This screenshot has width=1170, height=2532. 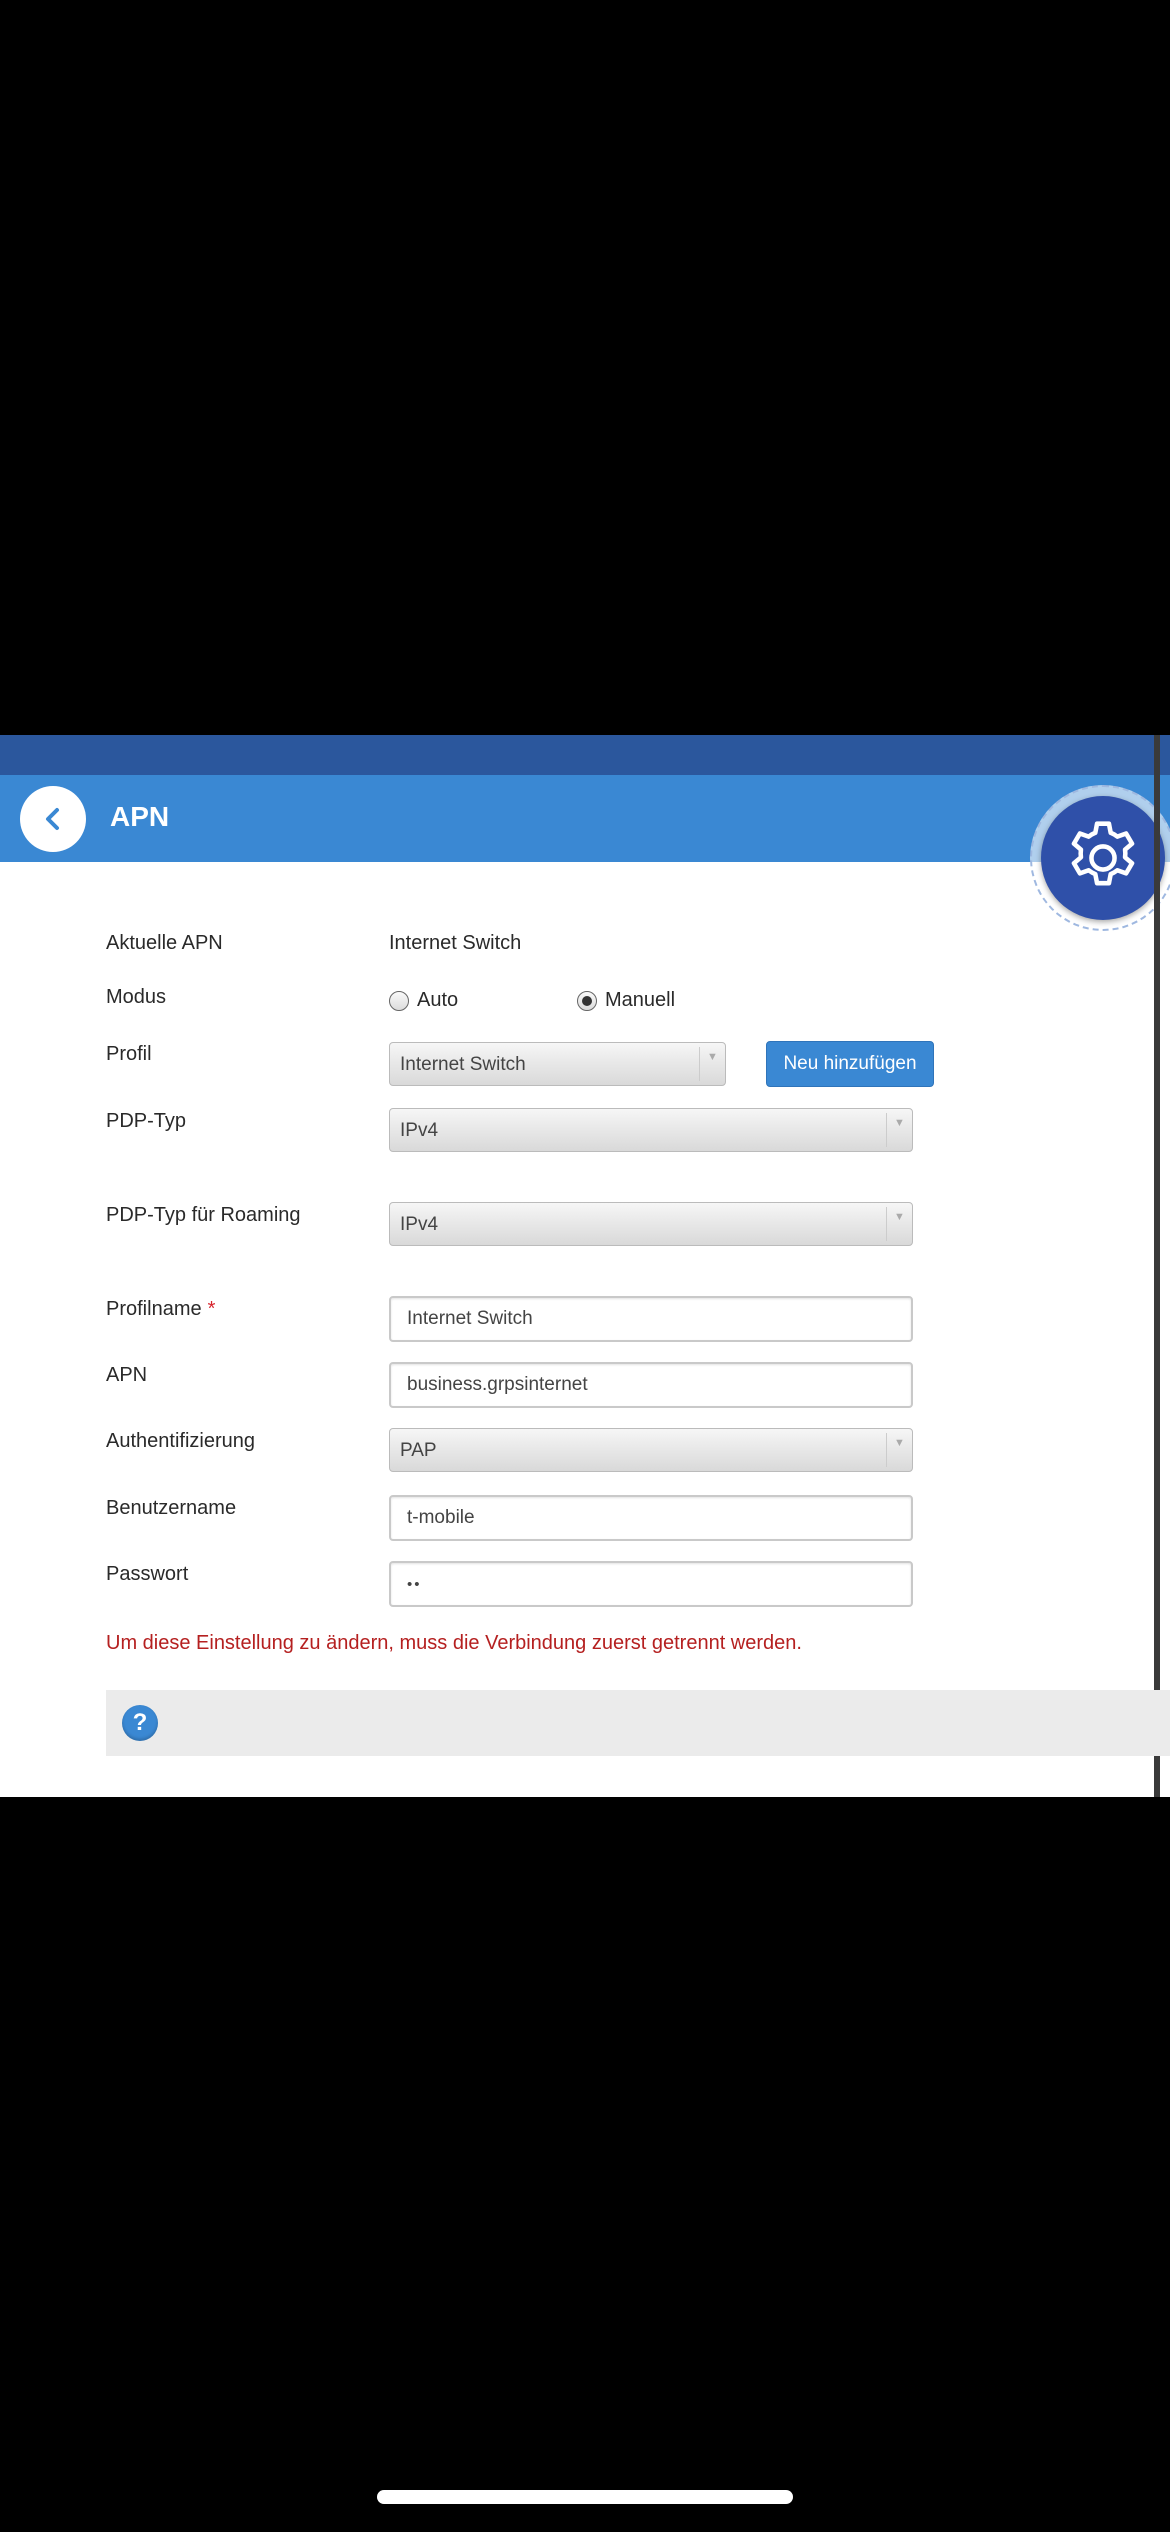 What do you see at coordinates (651, 1518) in the screenshot?
I see `username-field: t-mobile` at bounding box center [651, 1518].